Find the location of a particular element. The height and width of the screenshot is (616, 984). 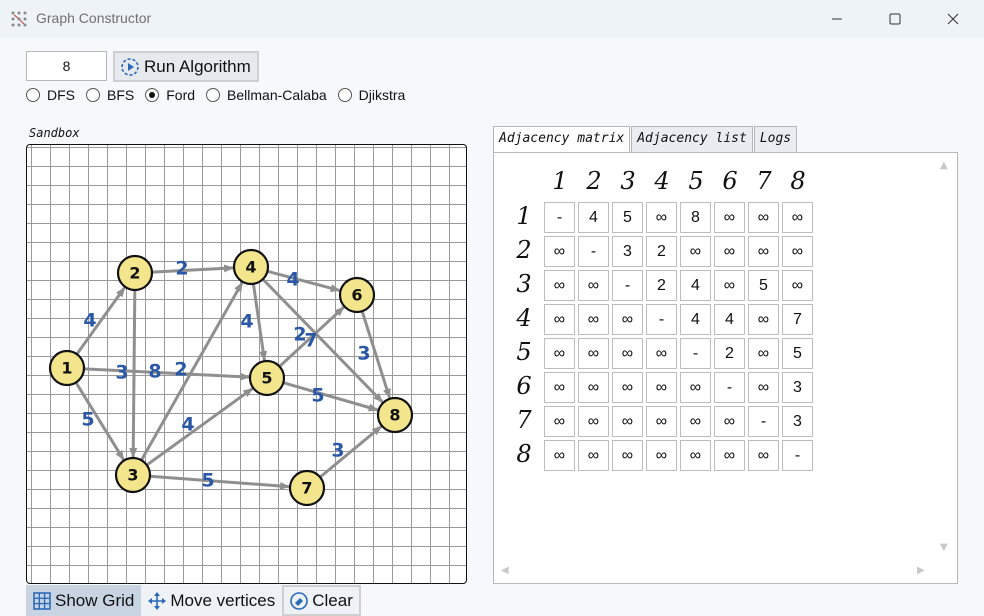

radio-djikstra: Djikstra is located at coordinates (371, 95).